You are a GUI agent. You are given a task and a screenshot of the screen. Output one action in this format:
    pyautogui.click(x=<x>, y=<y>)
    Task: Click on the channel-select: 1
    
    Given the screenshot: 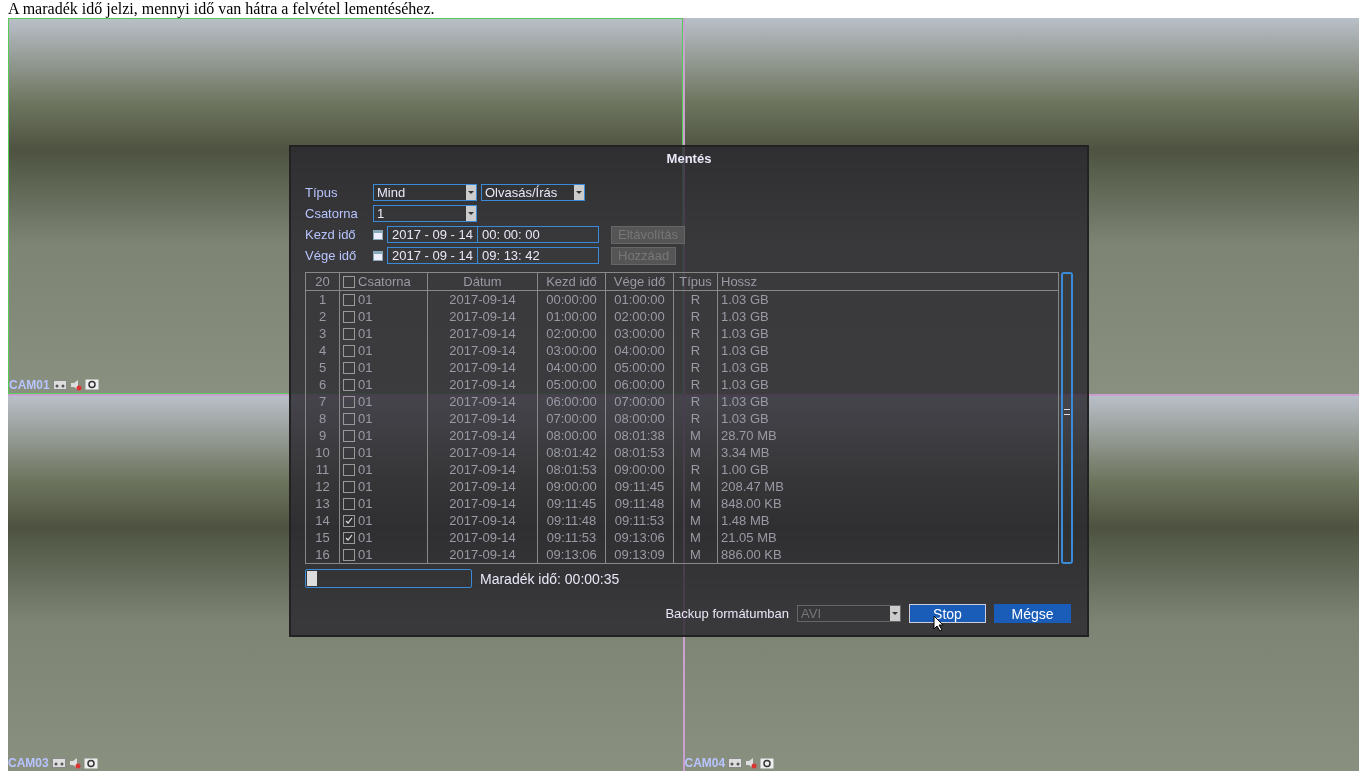 What is the action you would take?
    pyautogui.click(x=425, y=213)
    